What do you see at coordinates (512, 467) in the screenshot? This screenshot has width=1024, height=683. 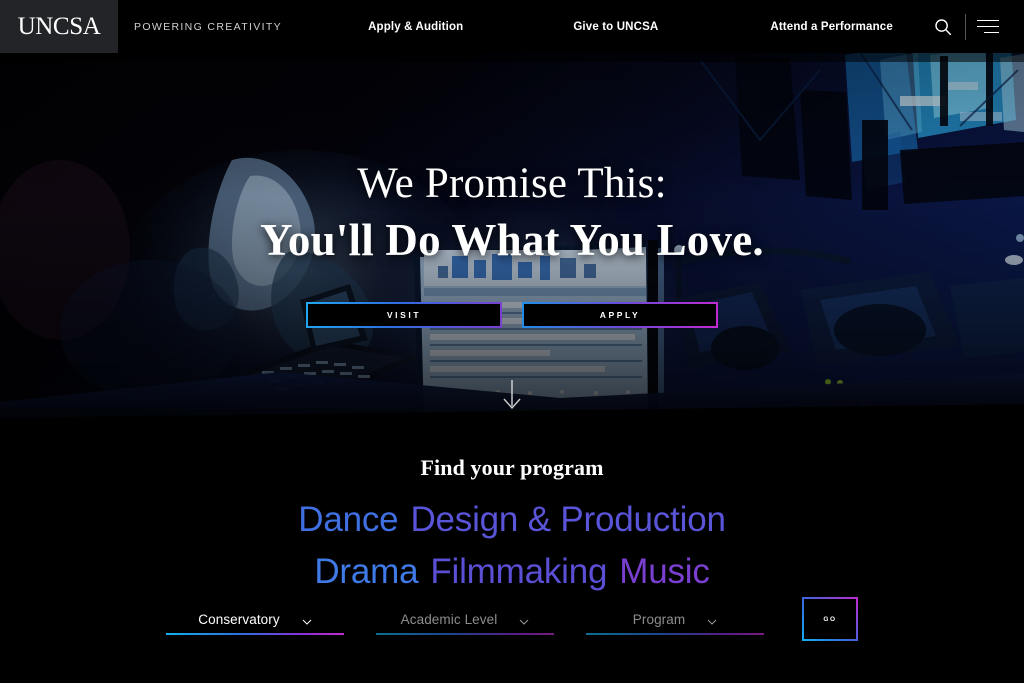 I see `page-title: Find your program` at bounding box center [512, 467].